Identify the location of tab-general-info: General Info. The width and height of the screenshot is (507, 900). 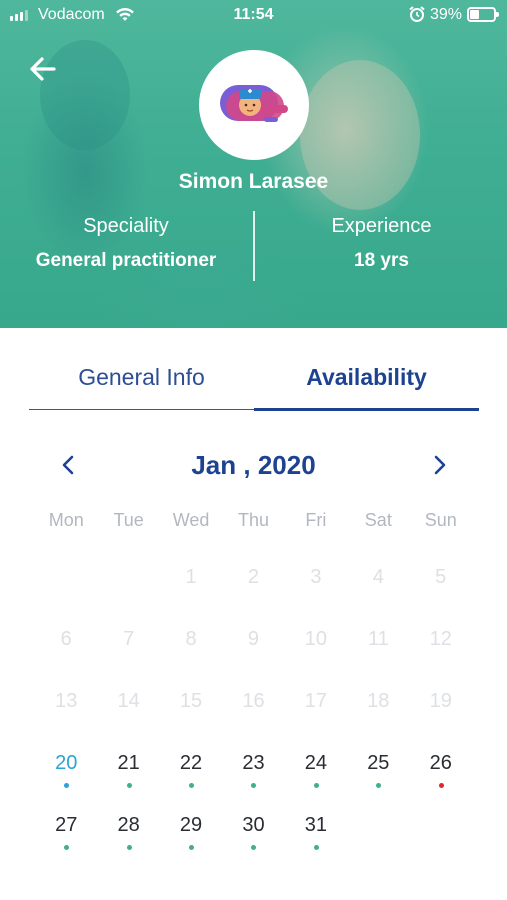
(141, 381).